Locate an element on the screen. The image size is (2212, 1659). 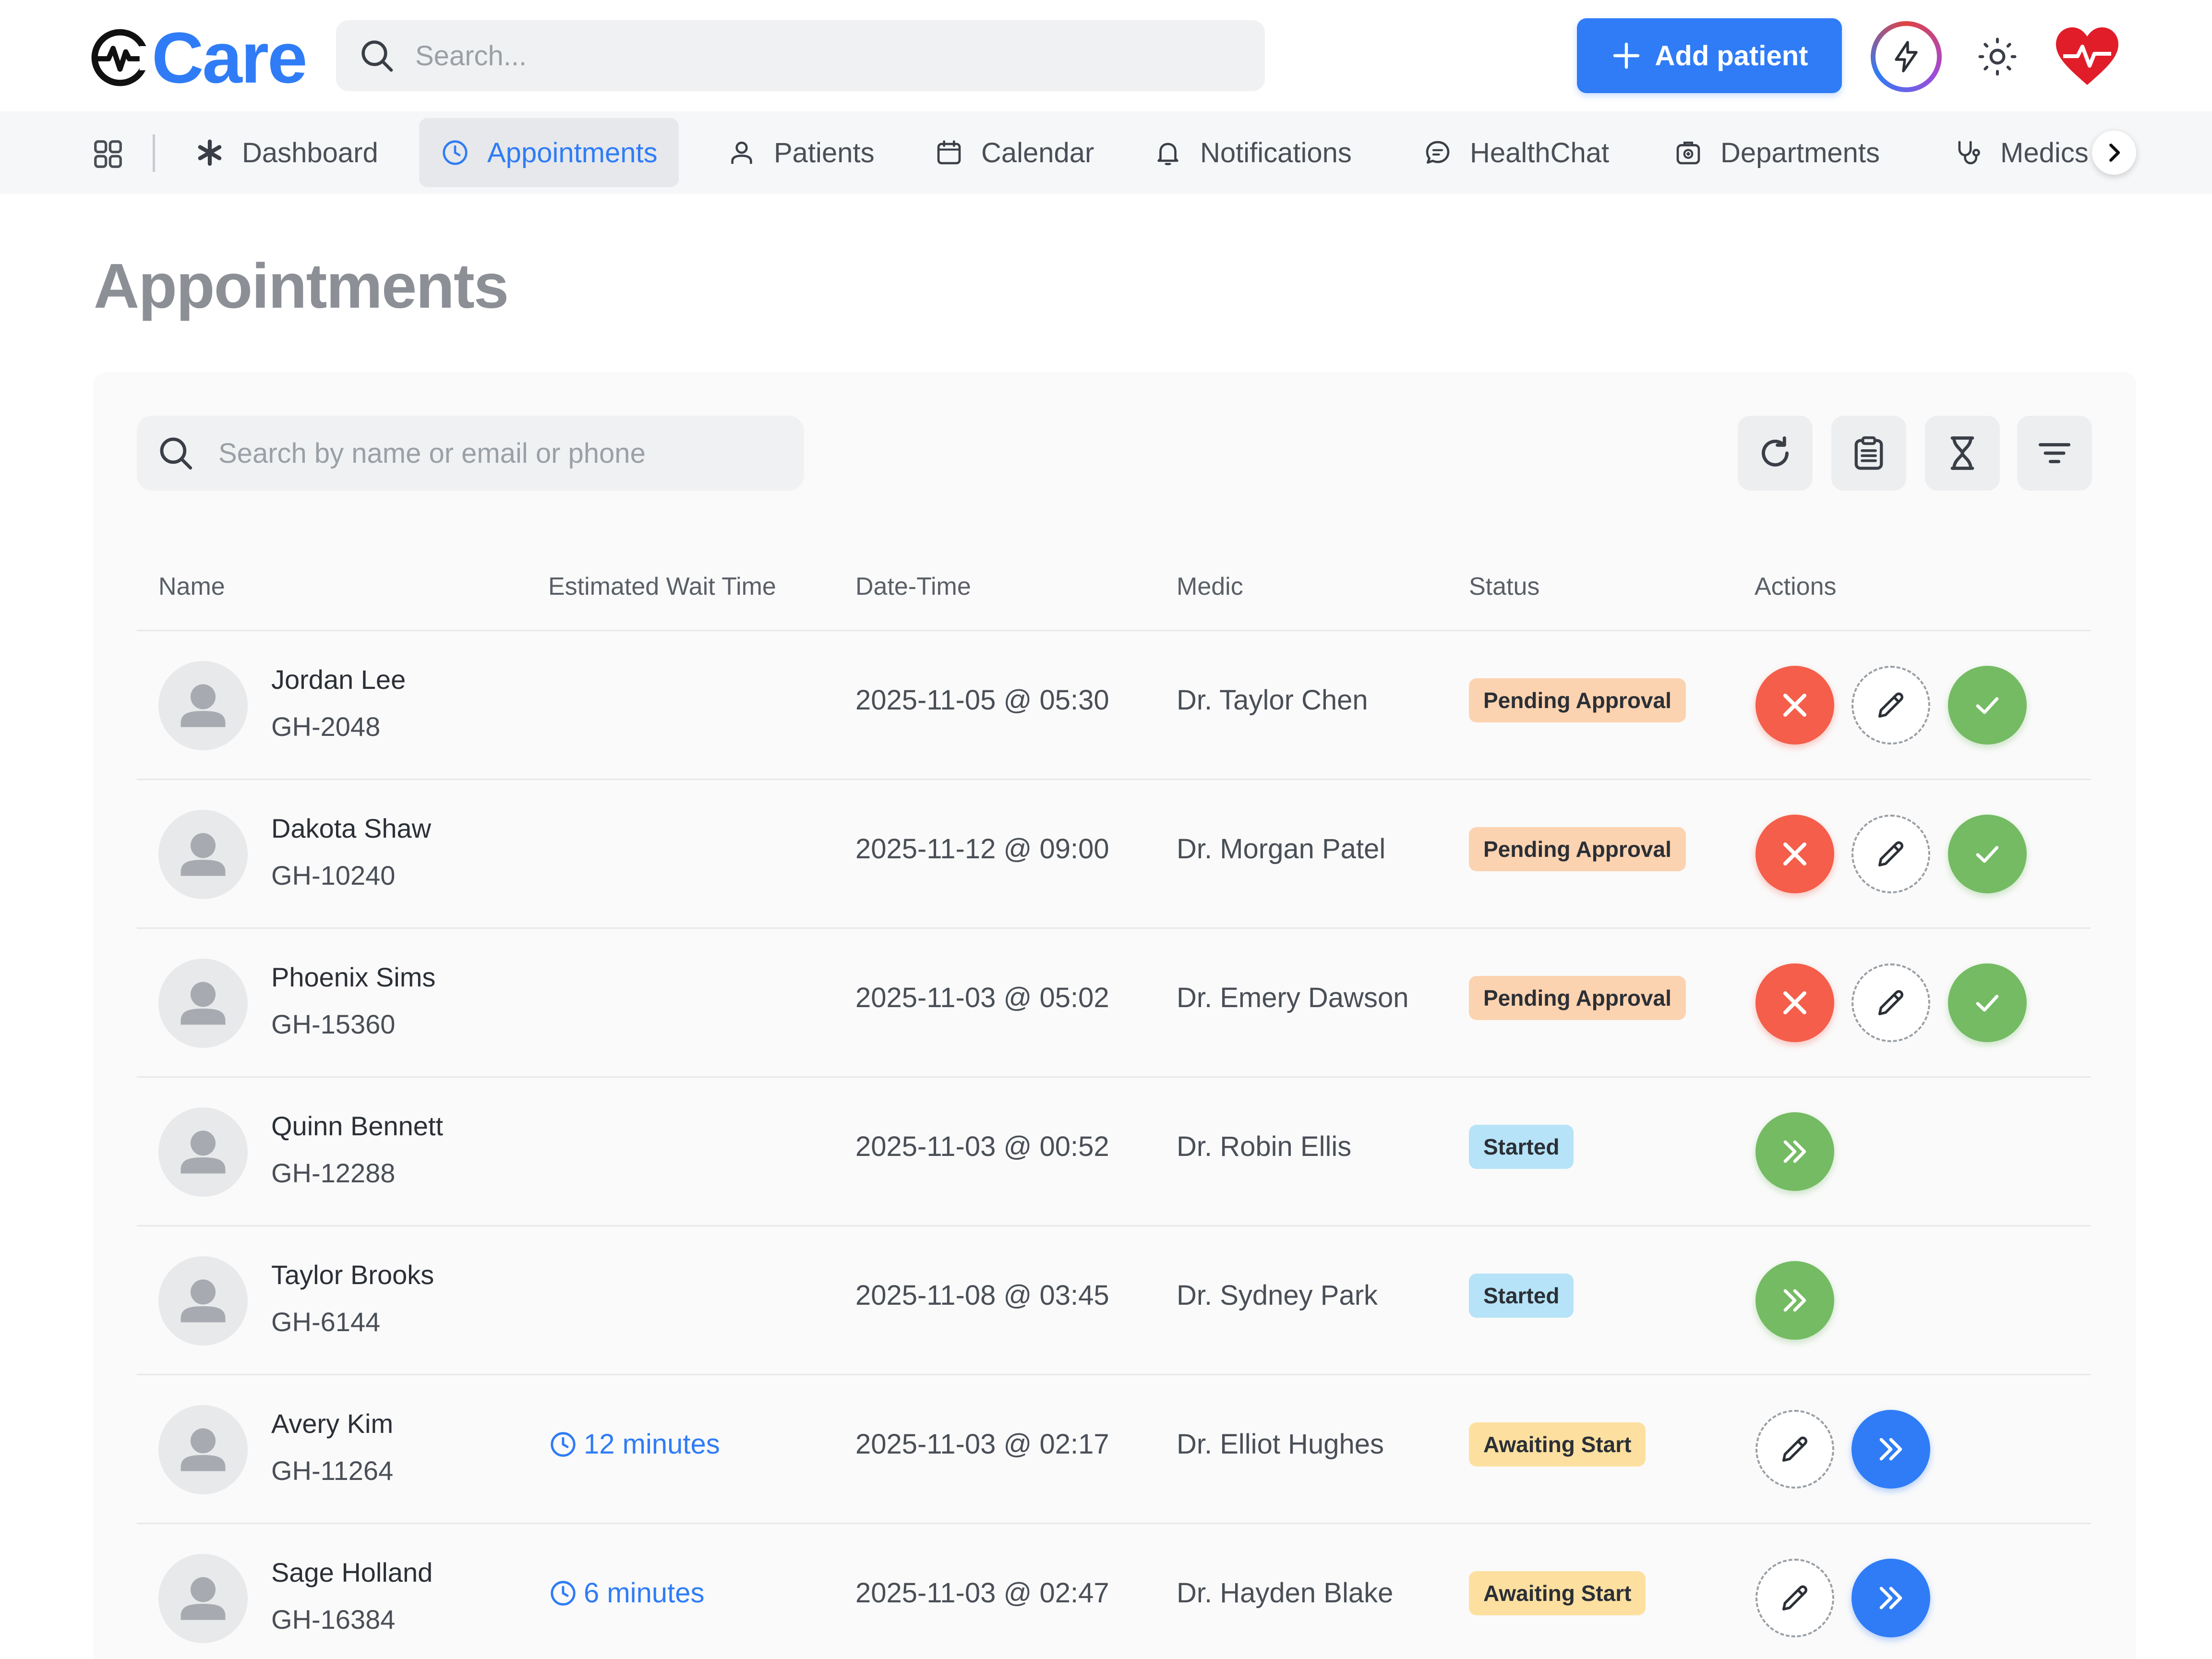
patient-id: GH-10240 is located at coordinates (333, 875).